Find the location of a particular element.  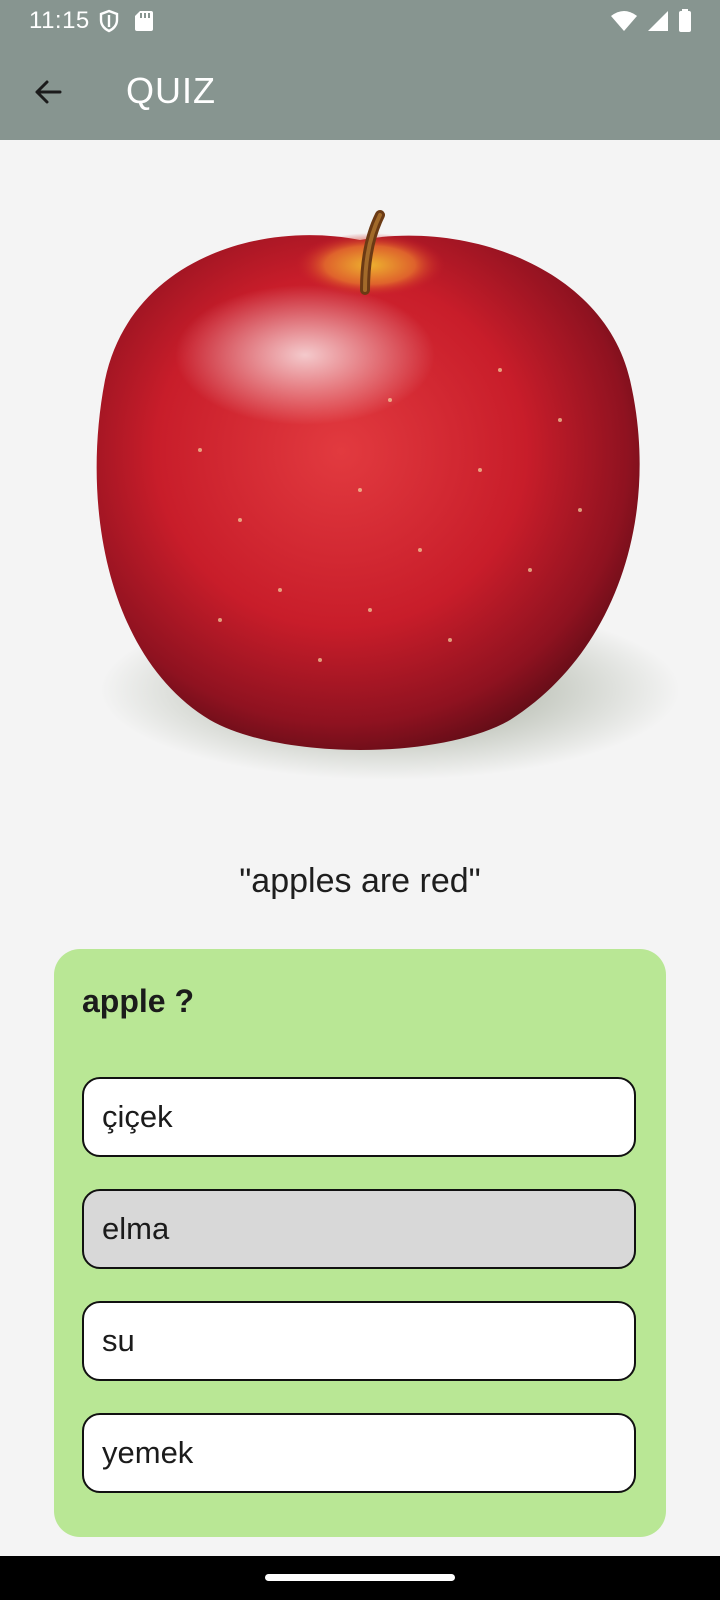

status-left-icons is located at coordinates (126, 21).